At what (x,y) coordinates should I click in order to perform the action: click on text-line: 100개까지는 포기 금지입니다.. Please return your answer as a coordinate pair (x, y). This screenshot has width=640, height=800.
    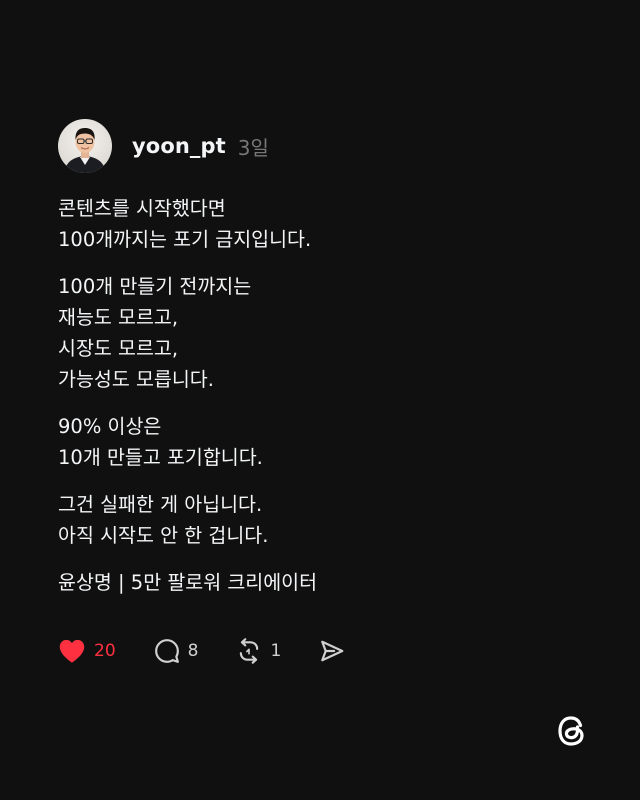
    Looking at the image, I should click on (185, 239).